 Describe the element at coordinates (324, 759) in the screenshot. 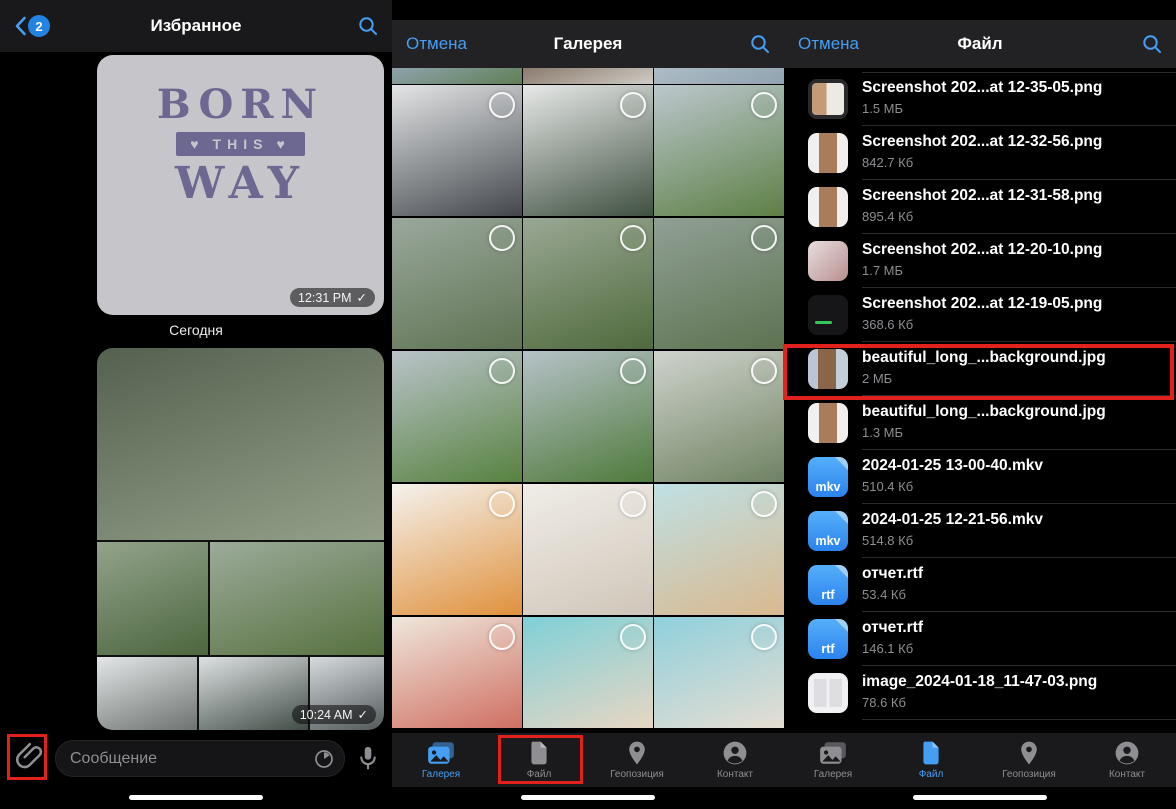

I see `timer-icon` at that location.